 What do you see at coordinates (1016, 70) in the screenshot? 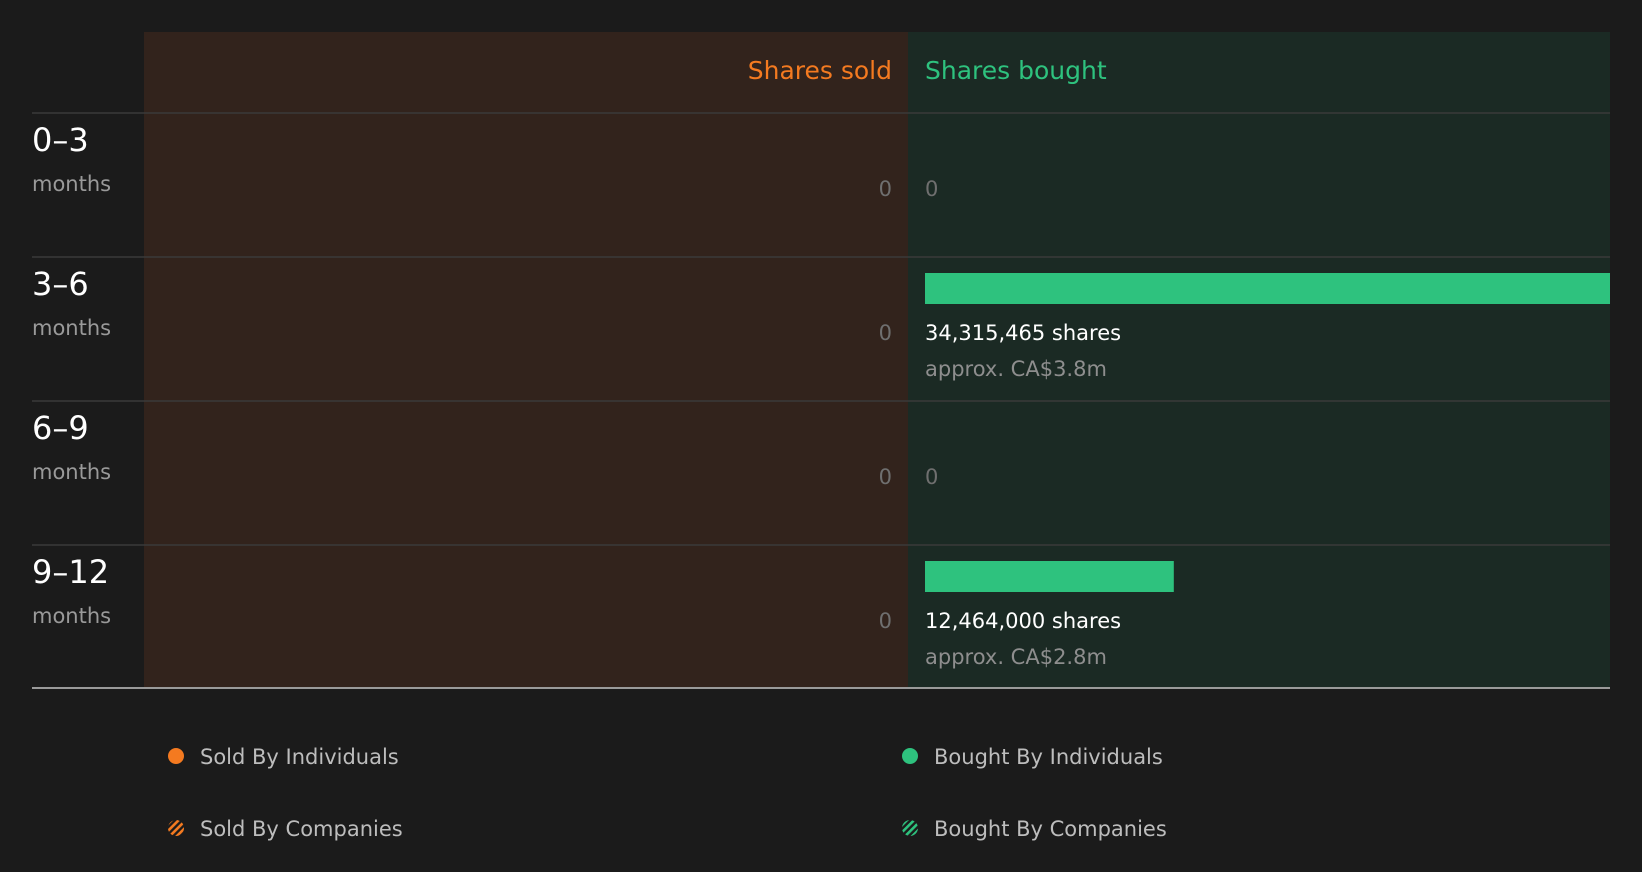
I see `bought-header: Shares bought` at bounding box center [1016, 70].